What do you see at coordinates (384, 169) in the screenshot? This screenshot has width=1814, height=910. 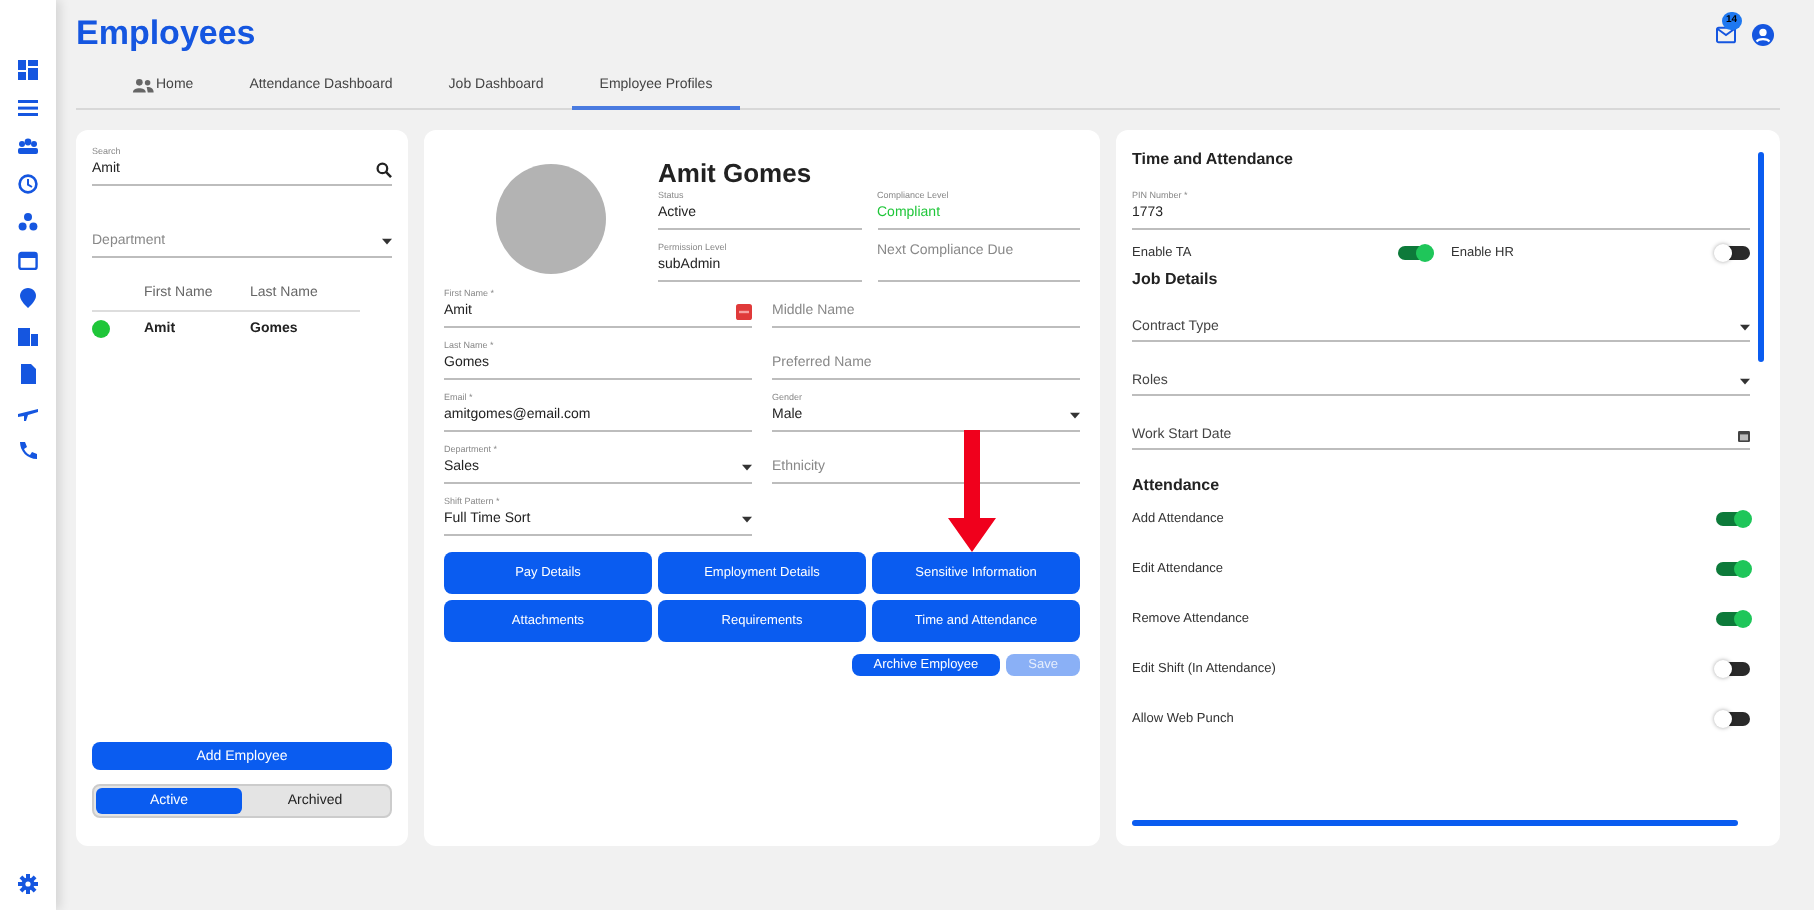 I see `search-icon` at bounding box center [384, 169].